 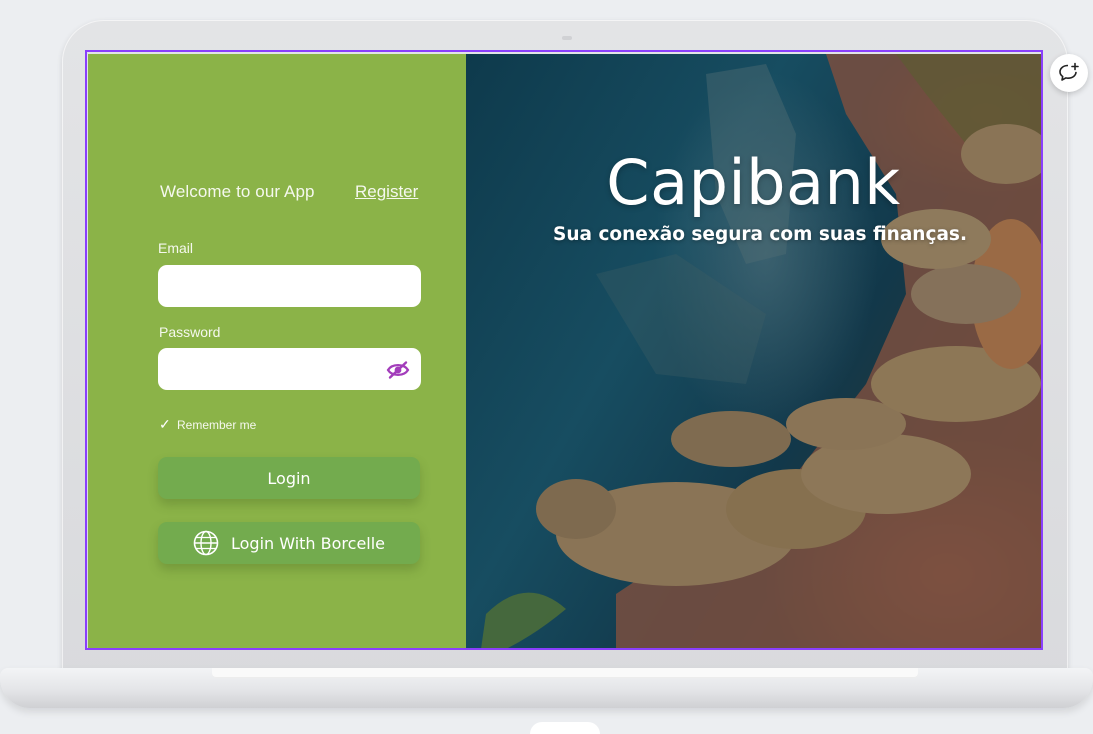 I want to click on add-comment-button, so click(x=1069, y=73).